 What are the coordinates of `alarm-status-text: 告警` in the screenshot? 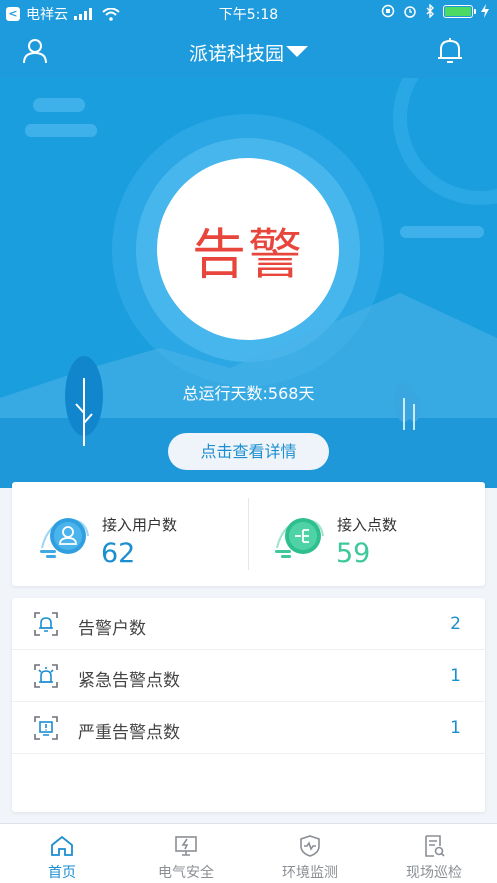 It's located at (248, 254).